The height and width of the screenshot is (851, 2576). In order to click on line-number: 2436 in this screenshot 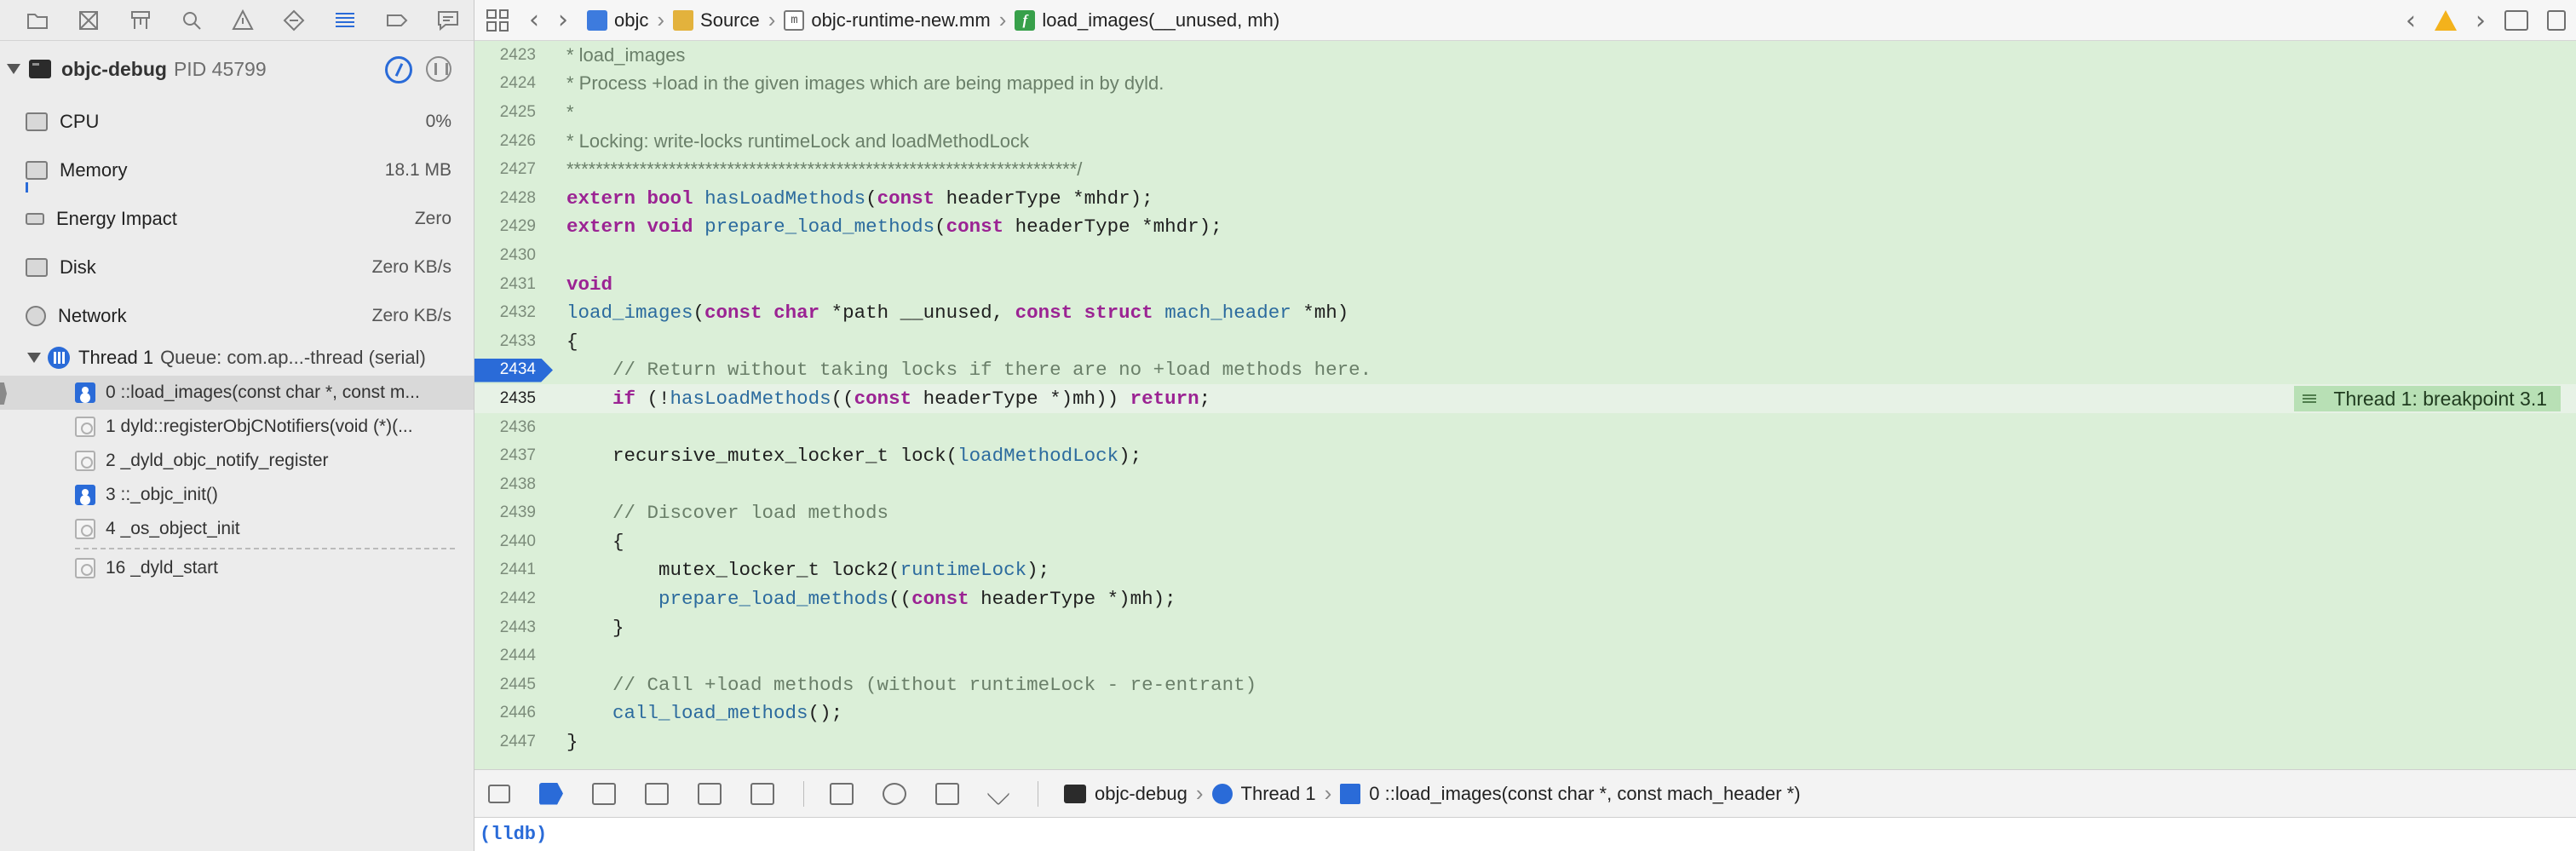, I will do `click(508, 428)`.